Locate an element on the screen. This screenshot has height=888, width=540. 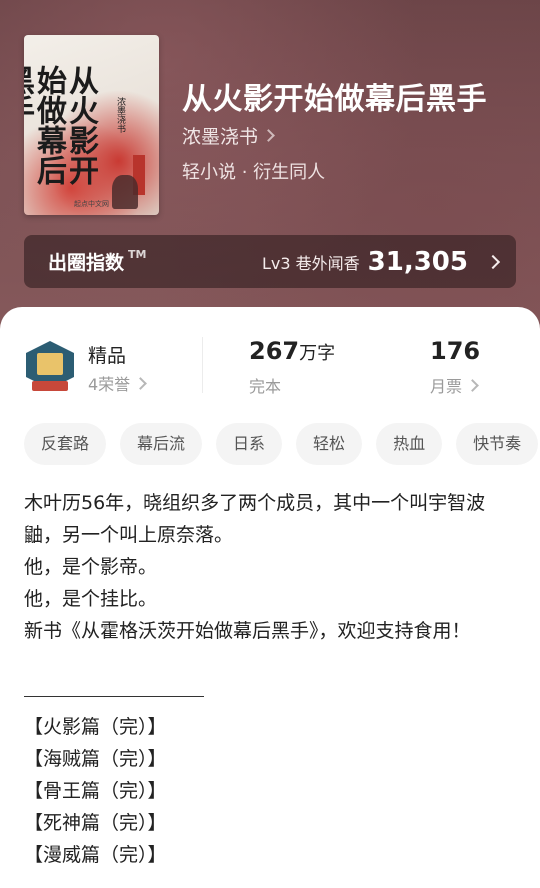
author-name: 浓墨浇书 is located at coordinates (220, 137).